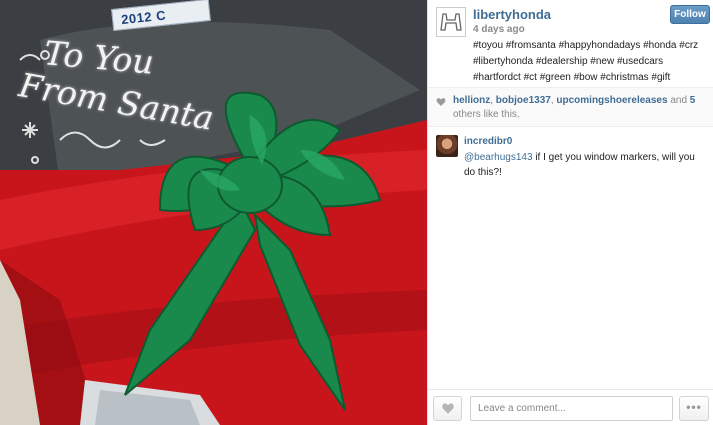  Describe the element at coordinates (499, 29) in the screenshot. I see `post-timestamp: 4 days ago` at that location.